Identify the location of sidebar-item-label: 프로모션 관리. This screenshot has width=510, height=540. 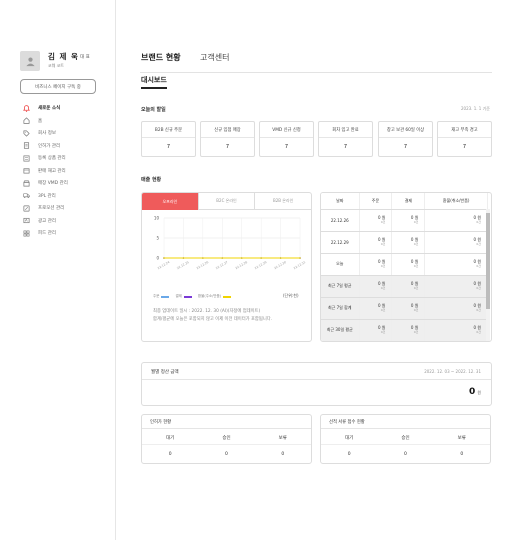
(51, 209).